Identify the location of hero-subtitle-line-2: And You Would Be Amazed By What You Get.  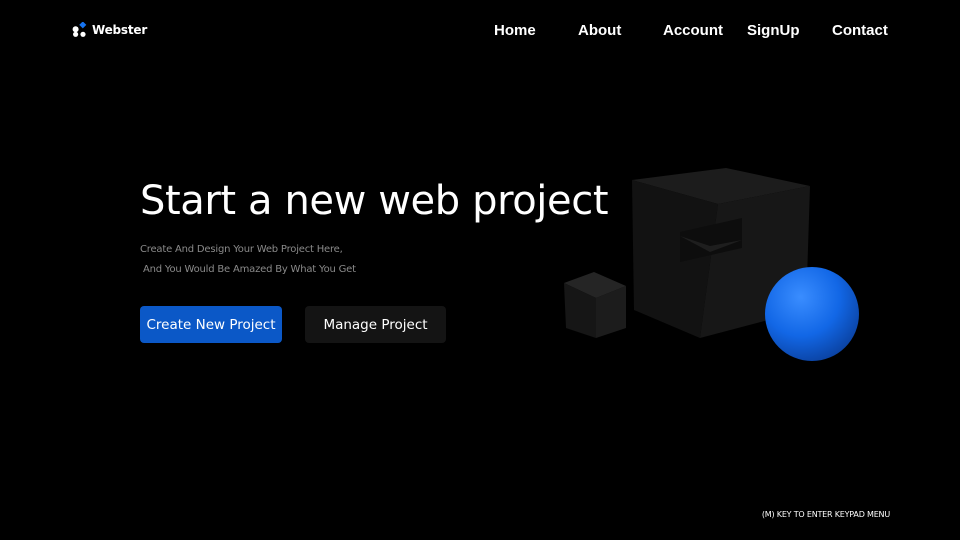
(248, 269).